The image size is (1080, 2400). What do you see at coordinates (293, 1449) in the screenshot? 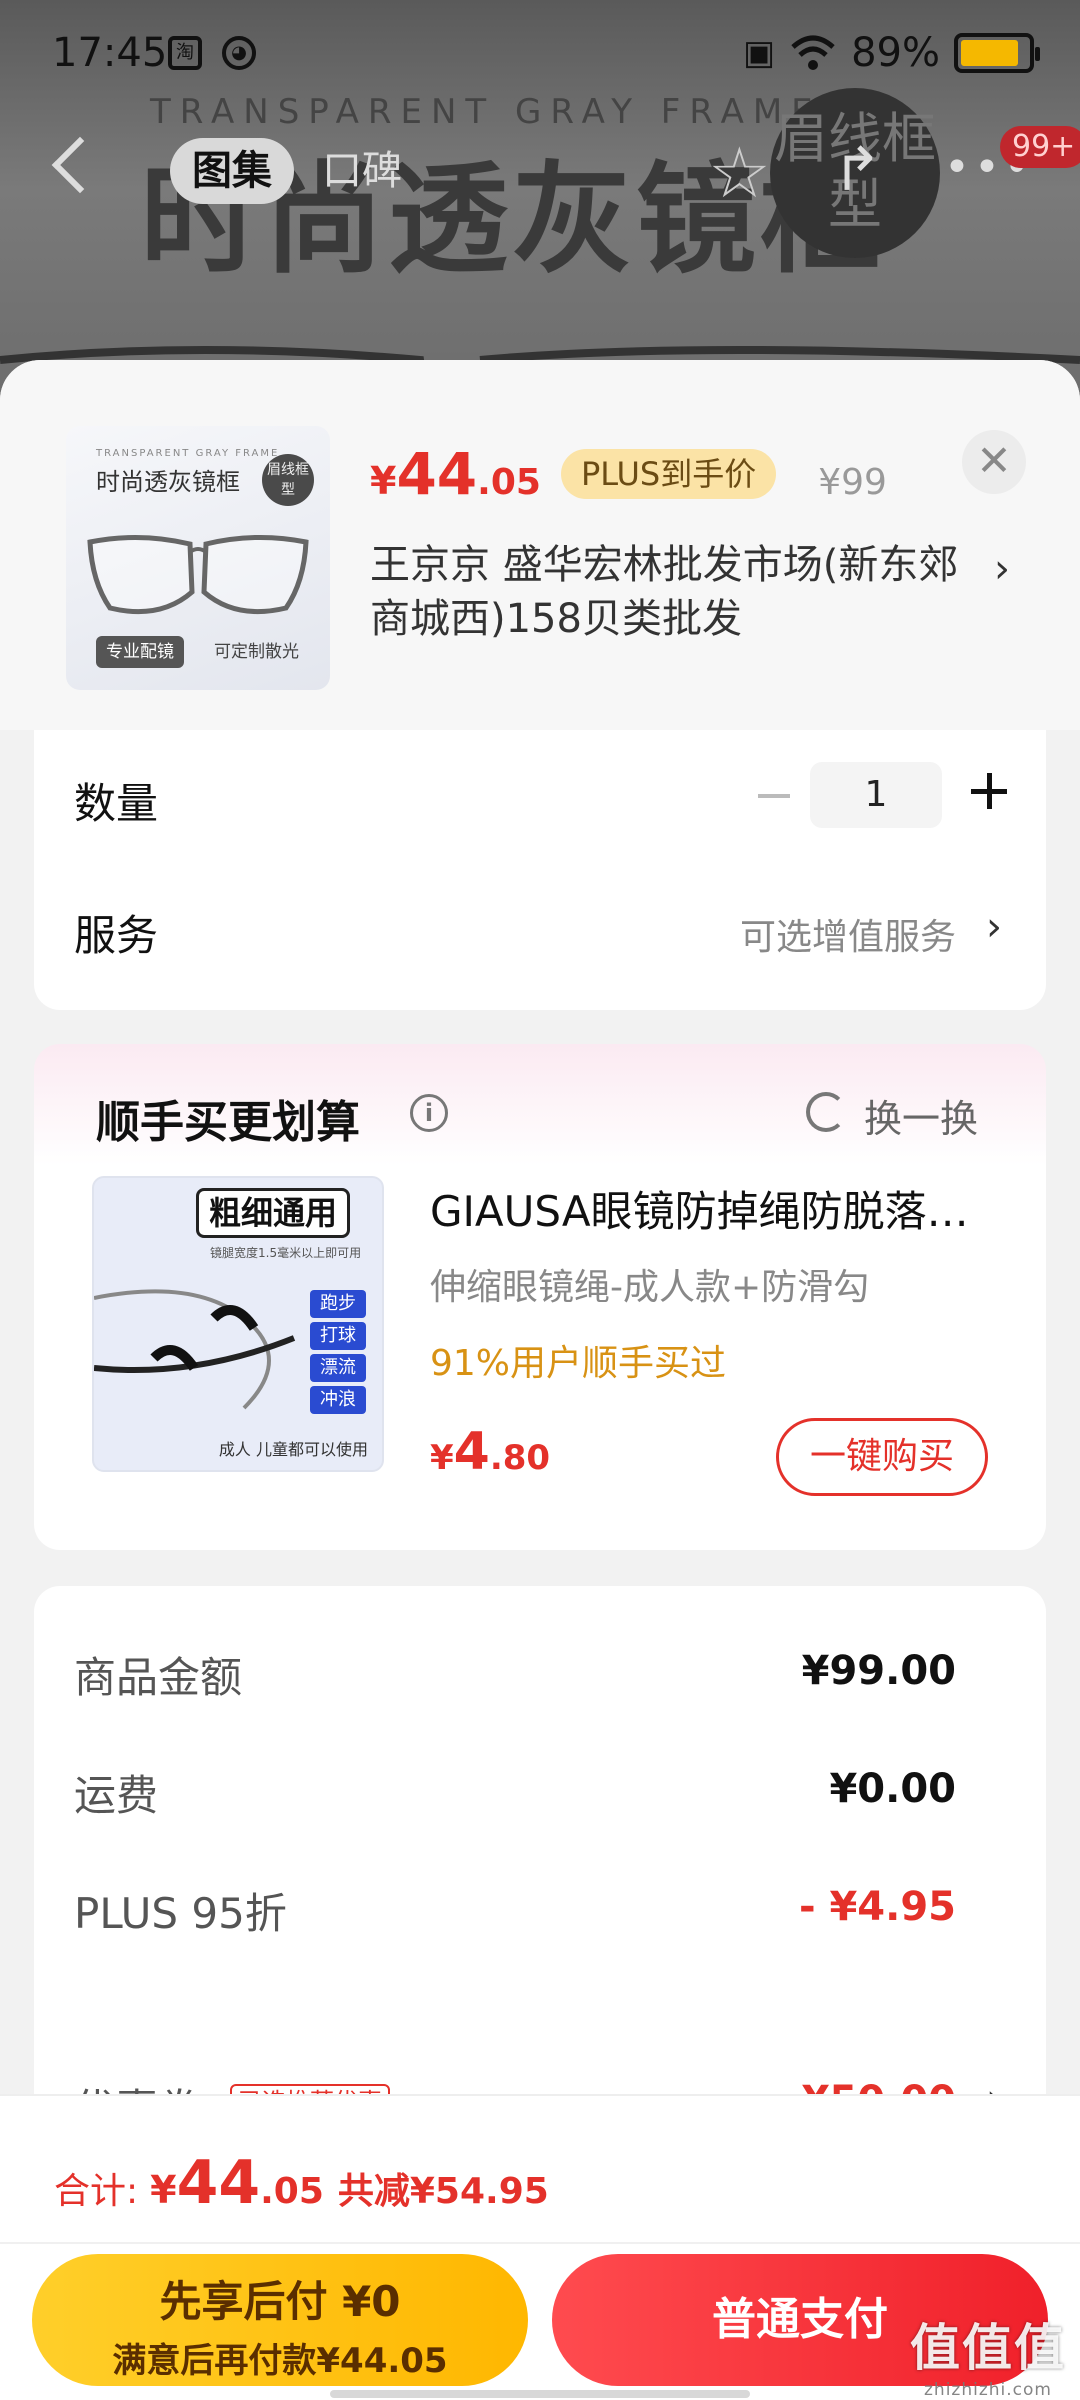
I see `rec-image-foot: 成人 儿童都可以使用` at bounding box center [293, 1449].